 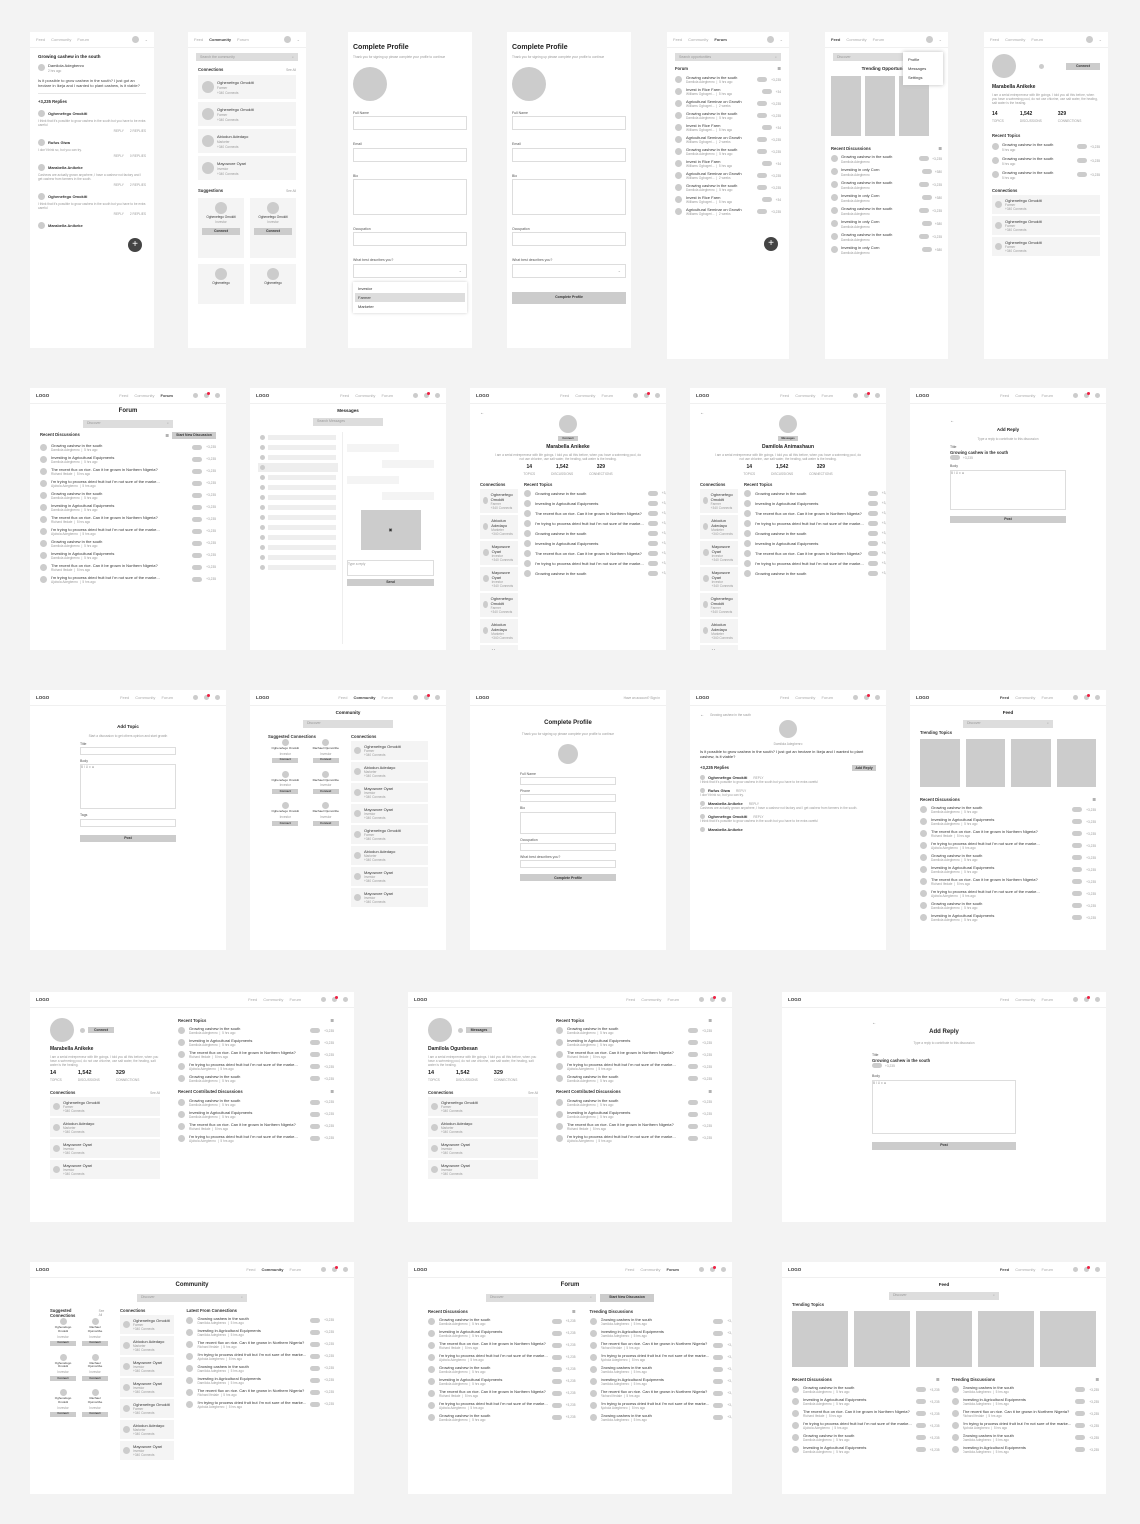 What do you see at coordinates (788, 438) in the screenshot?
I see `profile-action-button: Messages` at bounding box center [788, 438].